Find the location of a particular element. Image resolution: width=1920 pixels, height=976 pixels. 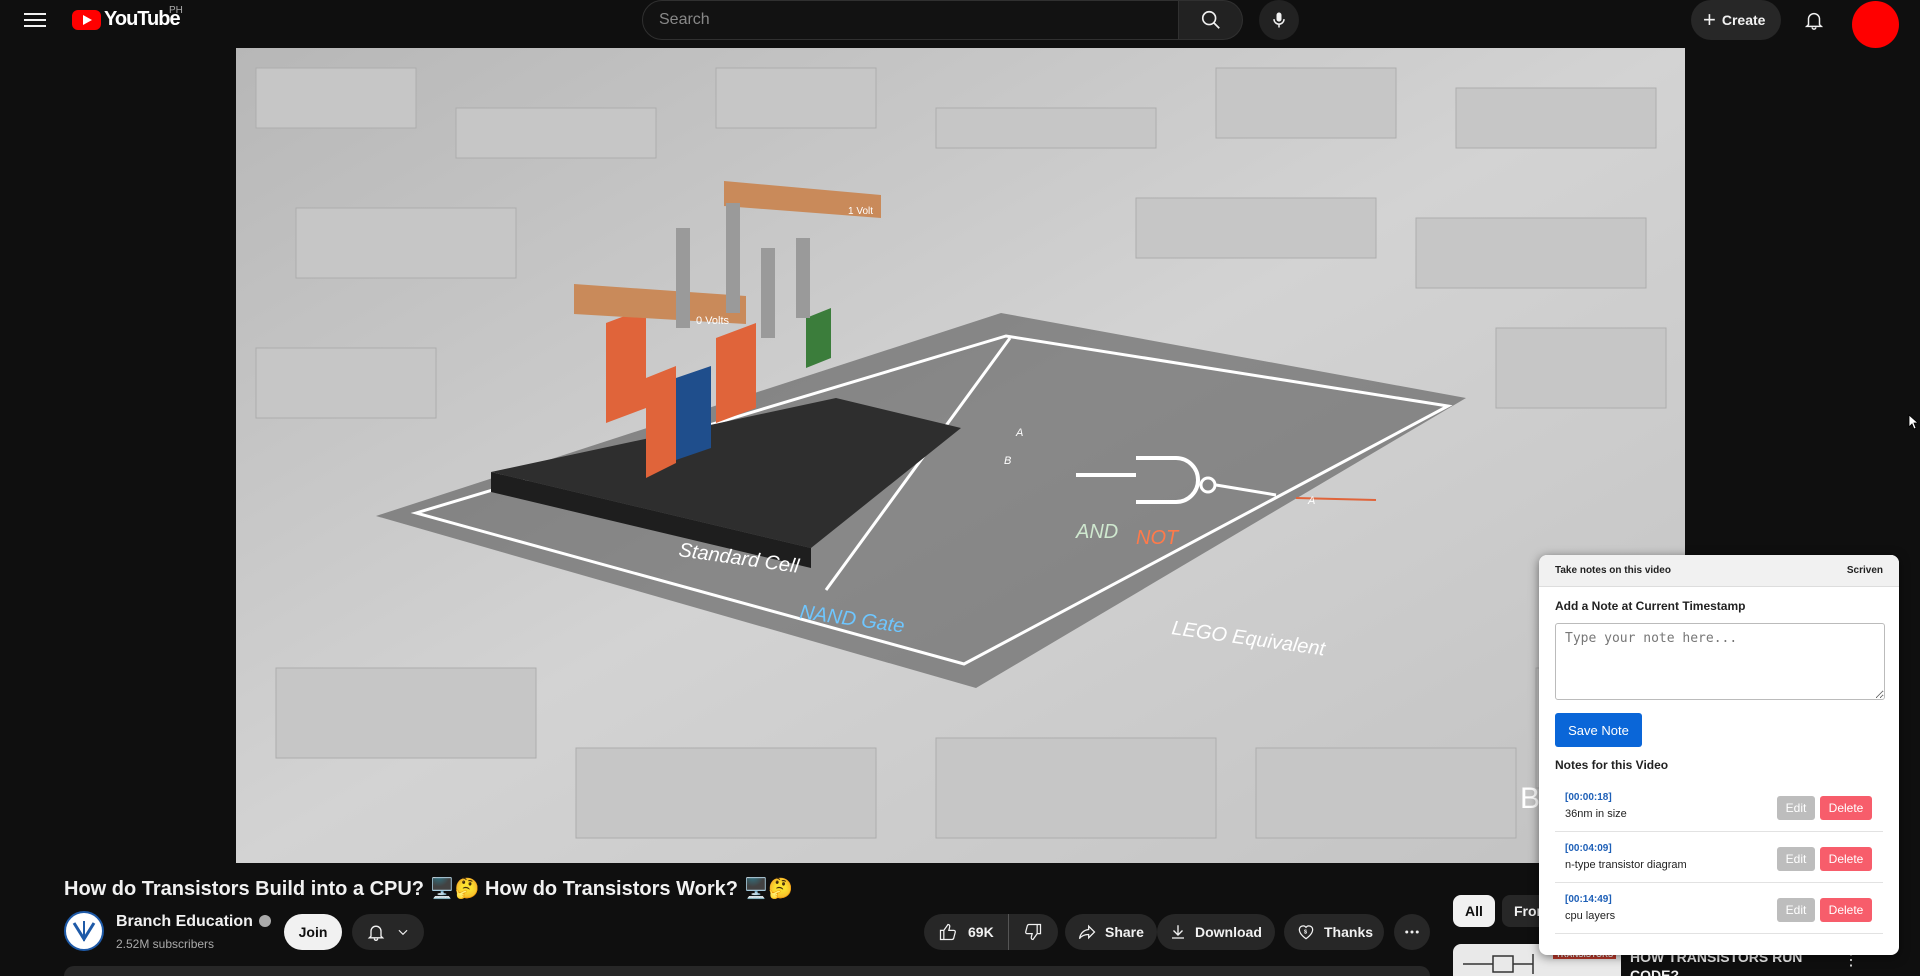

thumbs-up-icon is located at coordinates (947, 932).